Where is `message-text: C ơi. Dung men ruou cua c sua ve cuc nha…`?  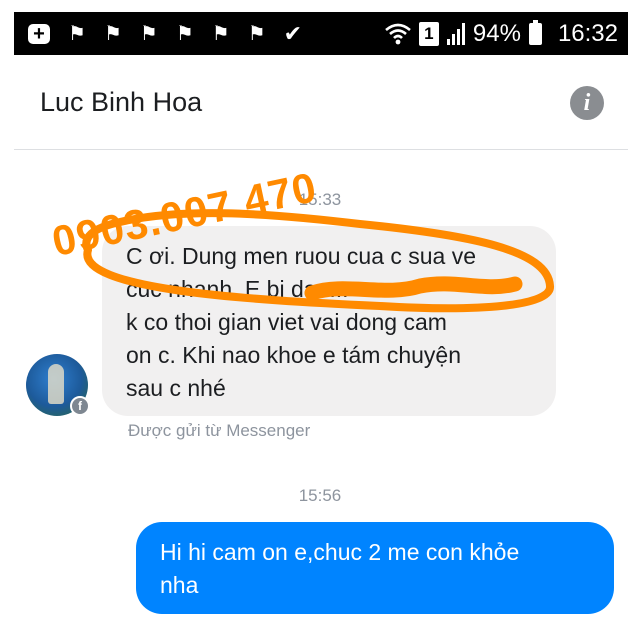
message-text: C ơi. Dung men ruou cua c sua ve cuc nha… is located at coordinates (301, 322).